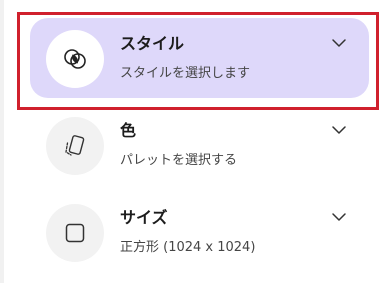  What do you see at coordinates (128, 130) in the screenshot?
I see `color-option-title: 色` at bounding box center [128, 130].